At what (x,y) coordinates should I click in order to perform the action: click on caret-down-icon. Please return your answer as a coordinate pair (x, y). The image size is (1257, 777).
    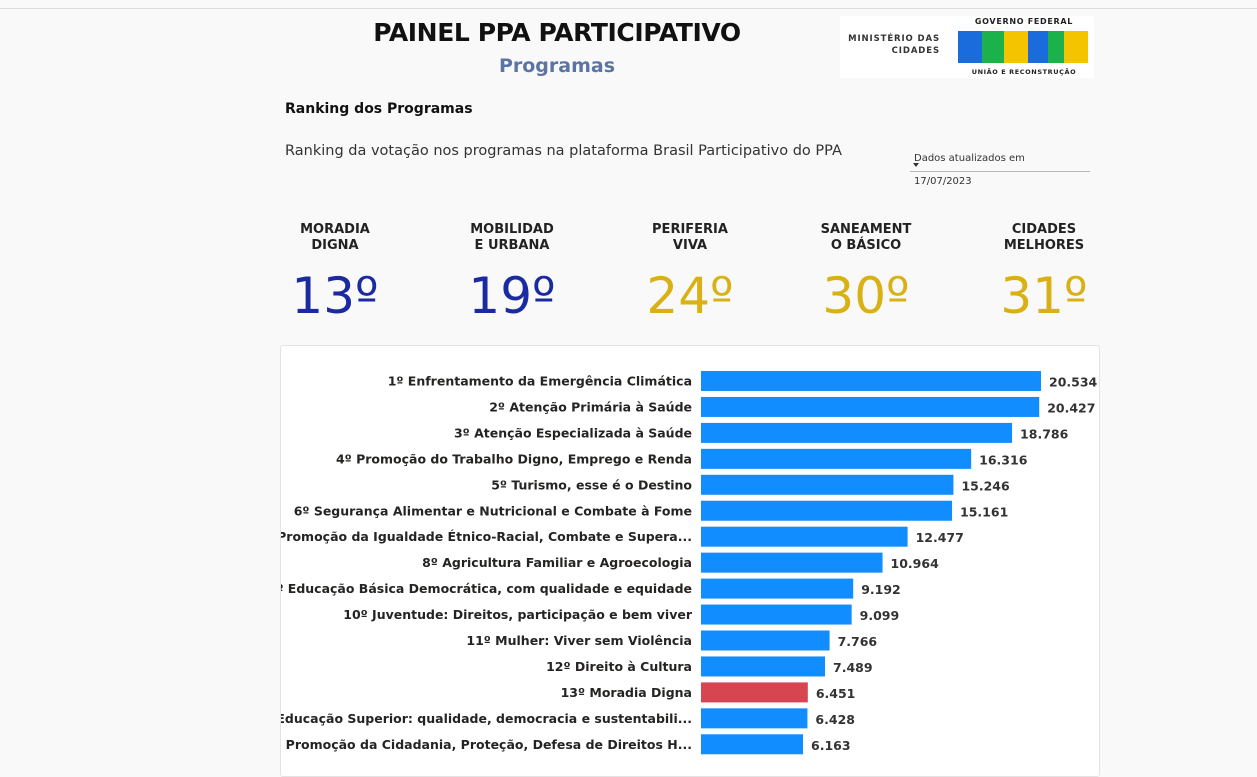
    Looking at the image, I should click on (916, 165).